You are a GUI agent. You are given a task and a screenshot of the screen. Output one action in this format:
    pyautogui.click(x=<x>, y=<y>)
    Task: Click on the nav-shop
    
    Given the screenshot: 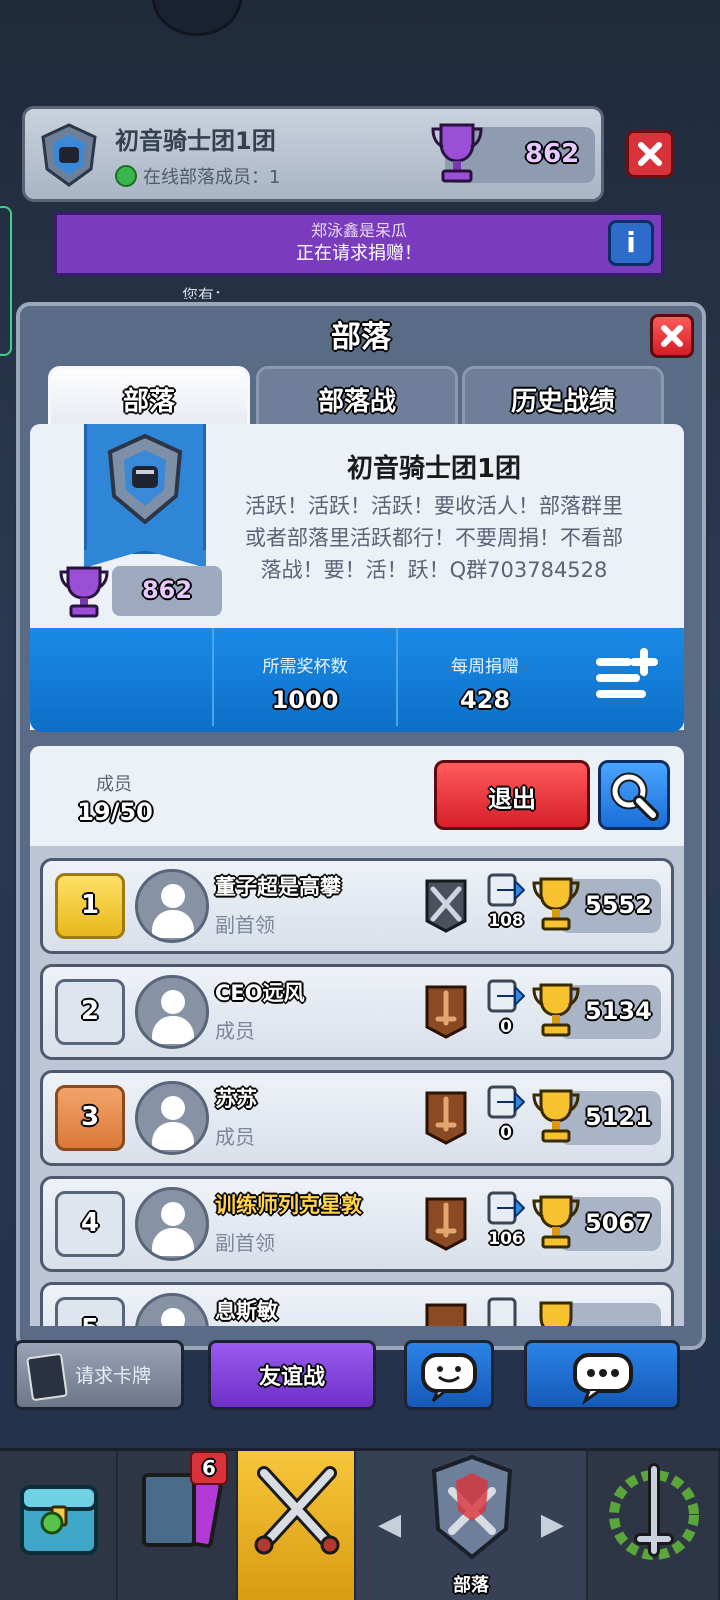 What is the action you would take?
    pyautogui.click(x=59, y=1525)
    